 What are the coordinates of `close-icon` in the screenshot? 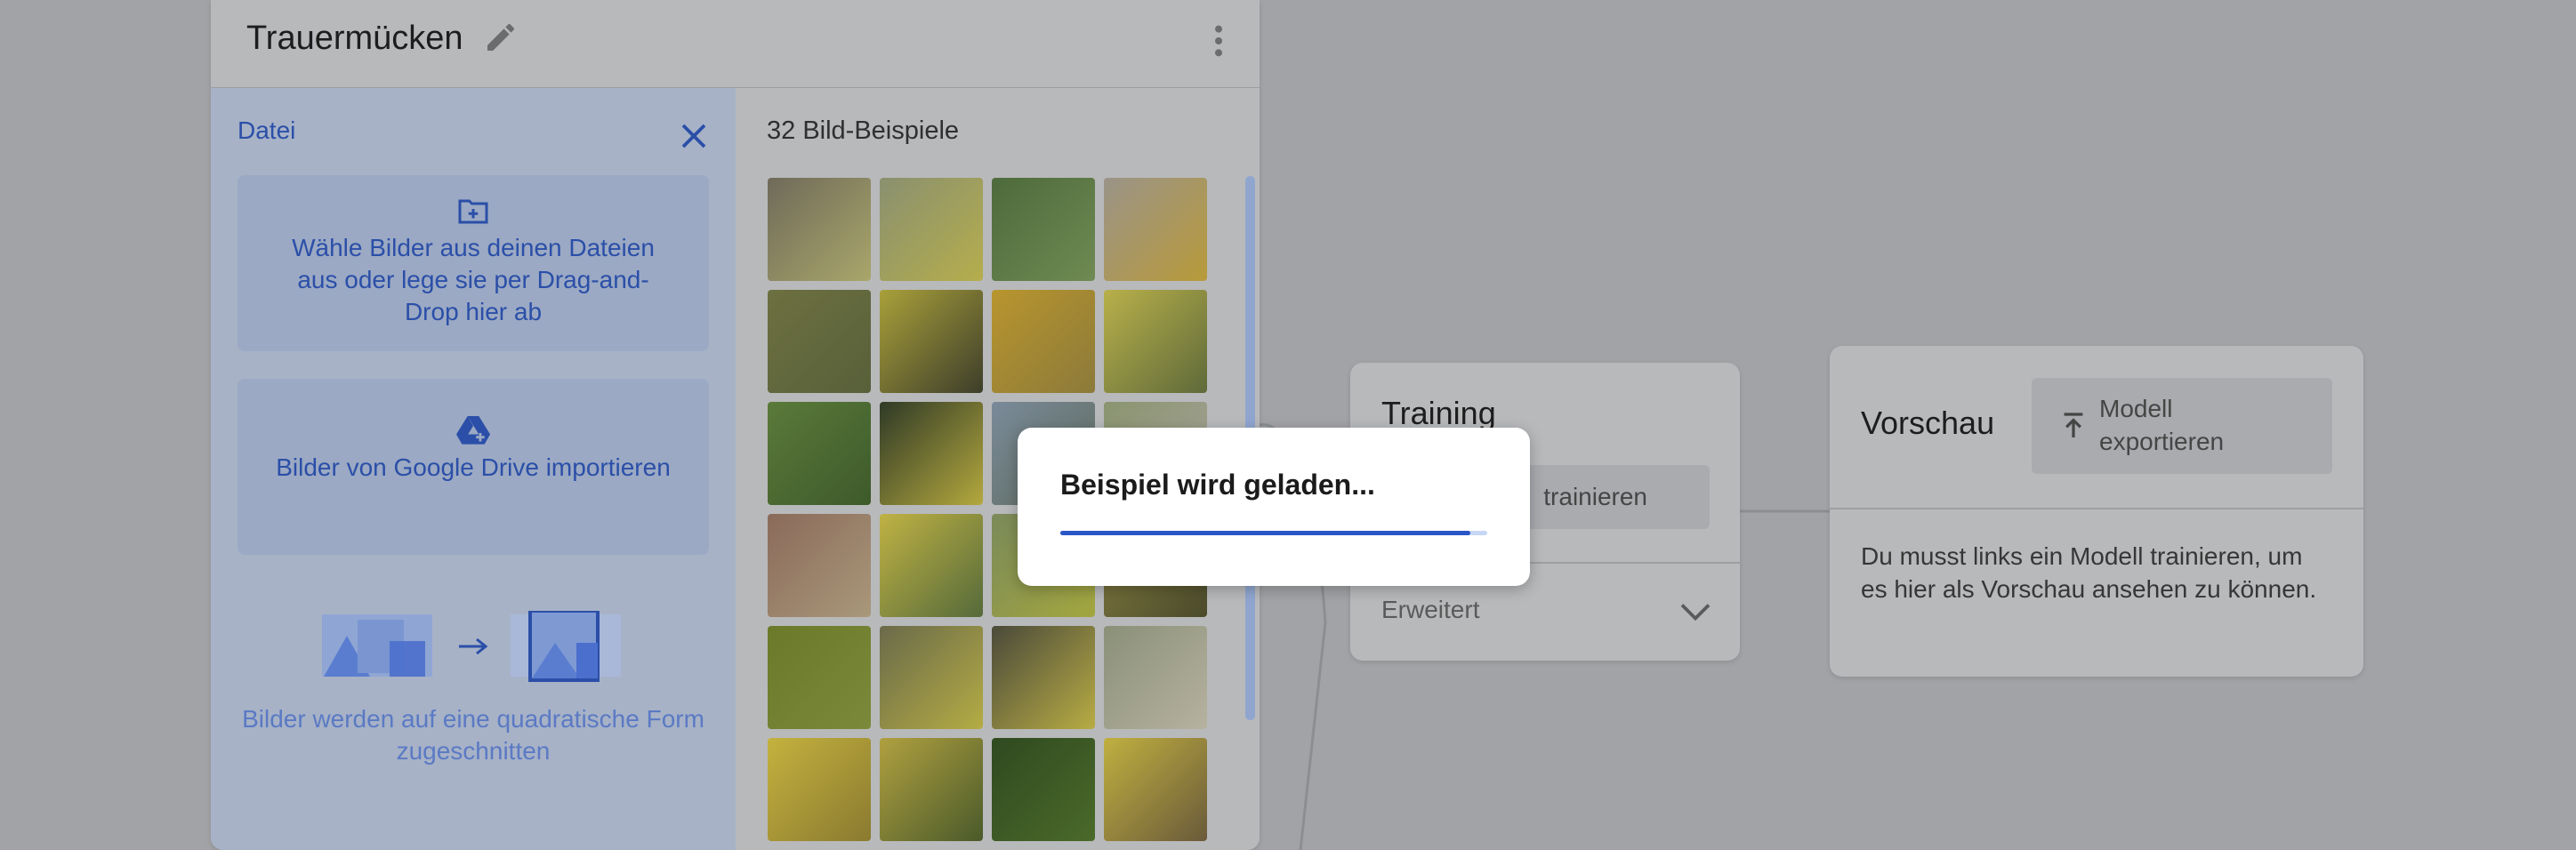 It's located at (694, 136).